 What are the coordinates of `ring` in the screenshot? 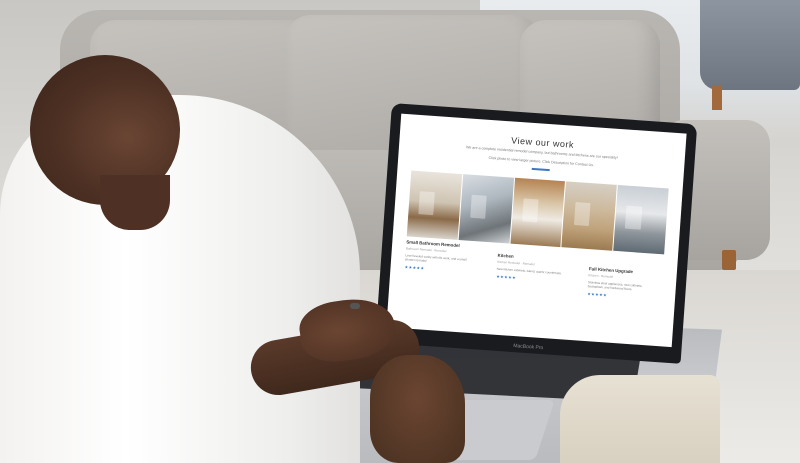 It's located at (355, 306).